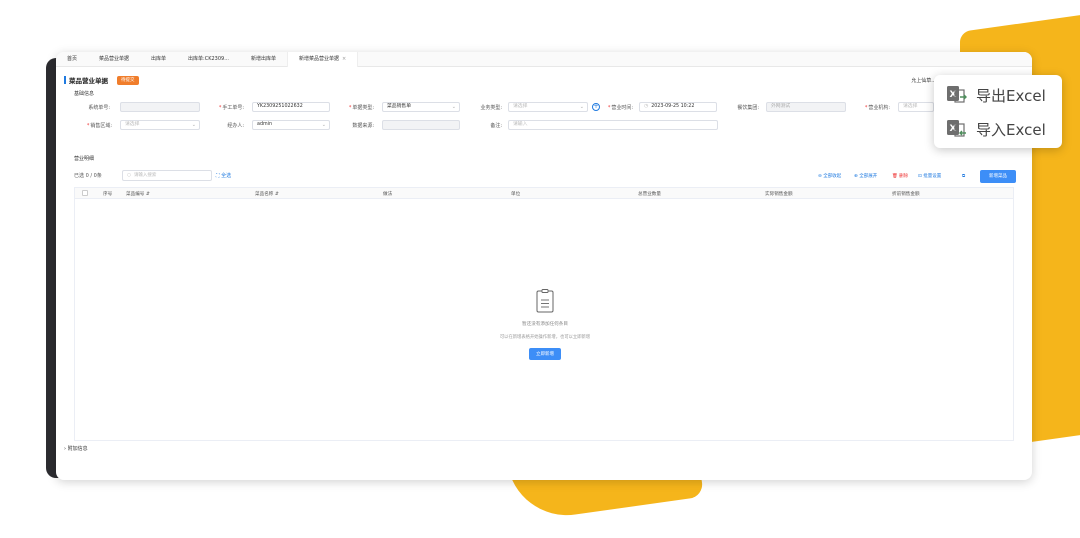 The height and width of the screenshot is (538, 1080). I want to click on add-dish-button: 新增菜品, so click(998, 176).